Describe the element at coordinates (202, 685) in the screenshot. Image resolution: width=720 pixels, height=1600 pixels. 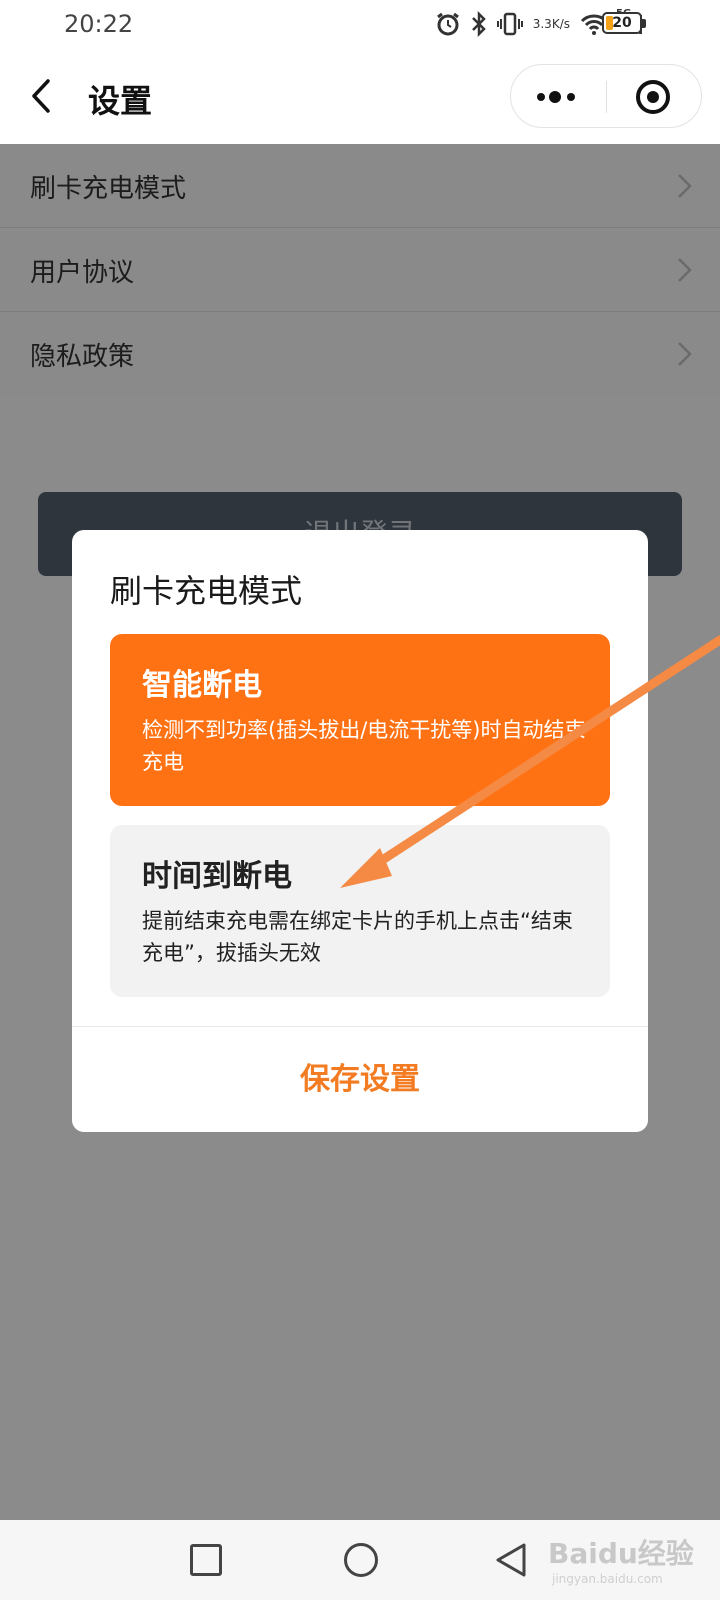
I see `option-title: 智能断电` at that location.